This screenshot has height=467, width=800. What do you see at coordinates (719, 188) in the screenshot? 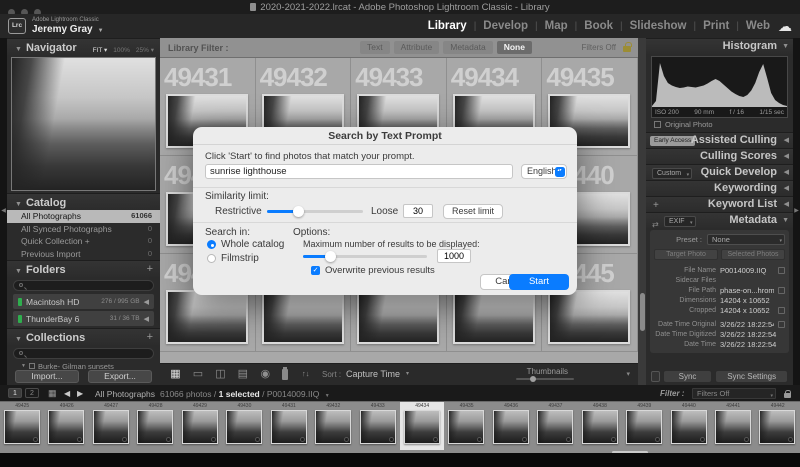
I see `keywording-header: Keywording ◀` at bounding box center [719, 188].